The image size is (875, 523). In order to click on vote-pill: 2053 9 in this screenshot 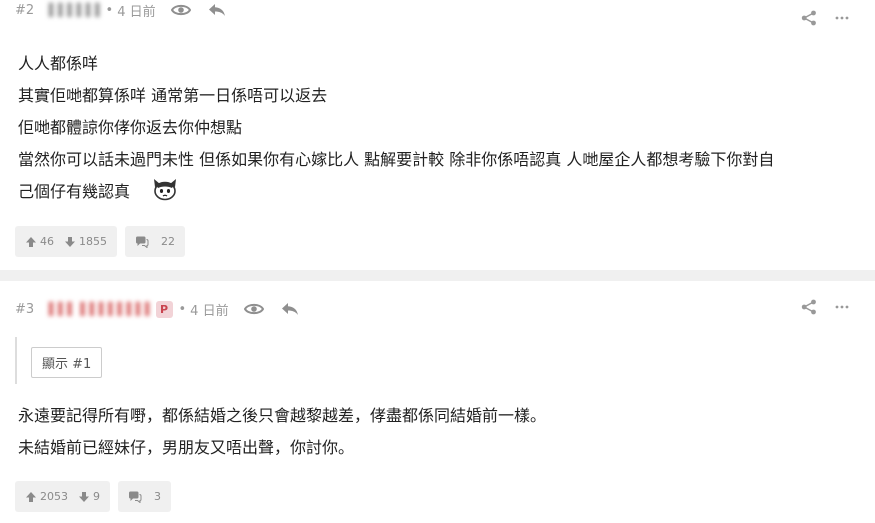, I will do `click(62, 496)`.